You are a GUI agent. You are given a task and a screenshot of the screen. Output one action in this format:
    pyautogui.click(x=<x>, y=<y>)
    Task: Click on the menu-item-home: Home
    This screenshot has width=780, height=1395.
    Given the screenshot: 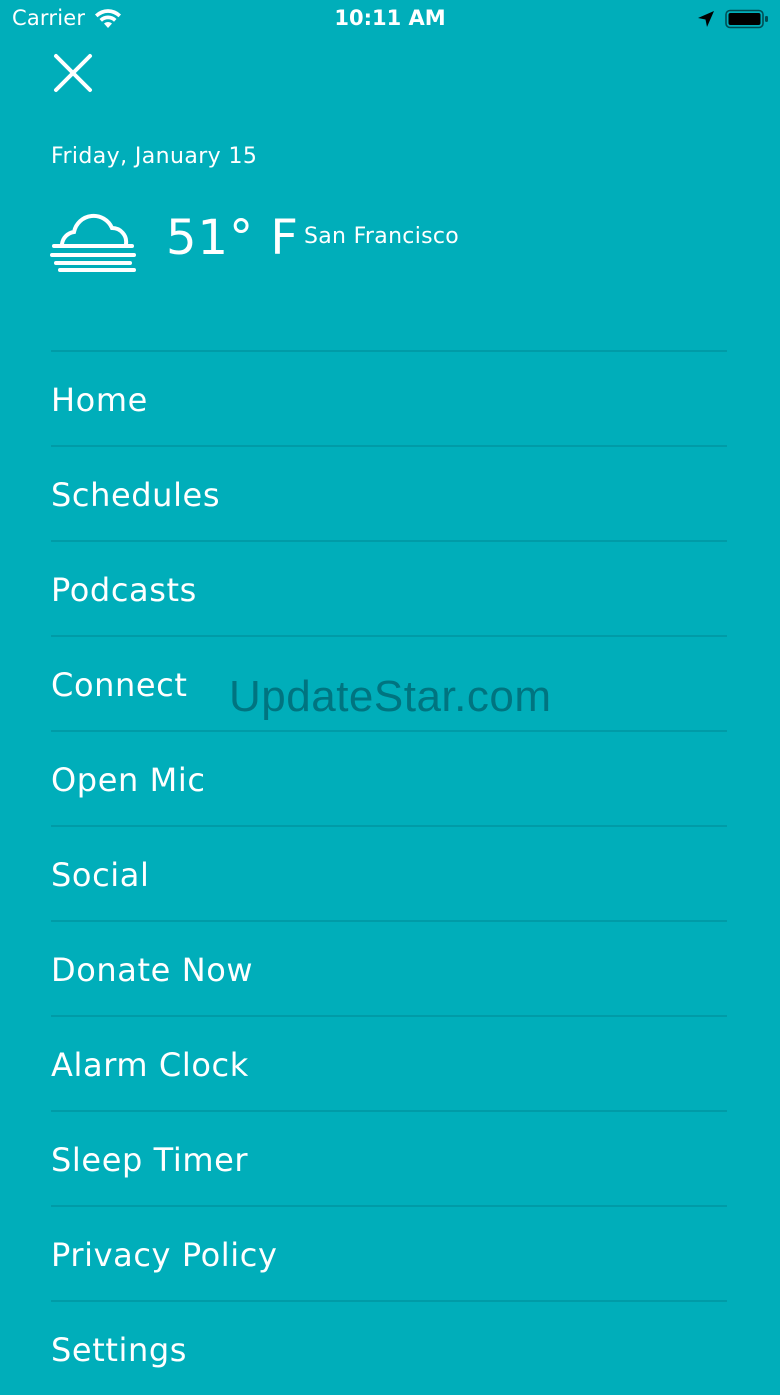 What is the action you would take?
    pyautogui.click(x=389, y=397)
    